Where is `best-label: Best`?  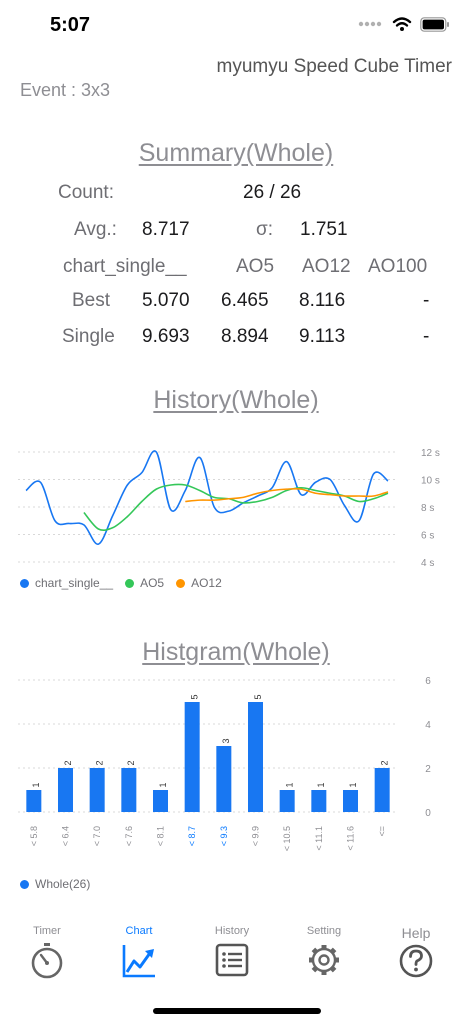 best-label: Best is located at coordinates (91, 300).